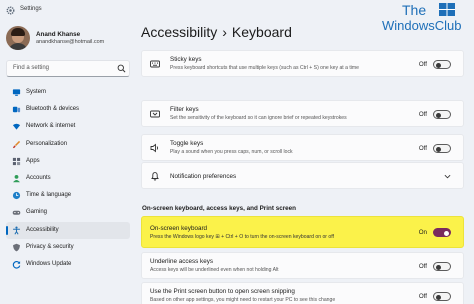  I want to click on shield-icon, so click(16, 247).